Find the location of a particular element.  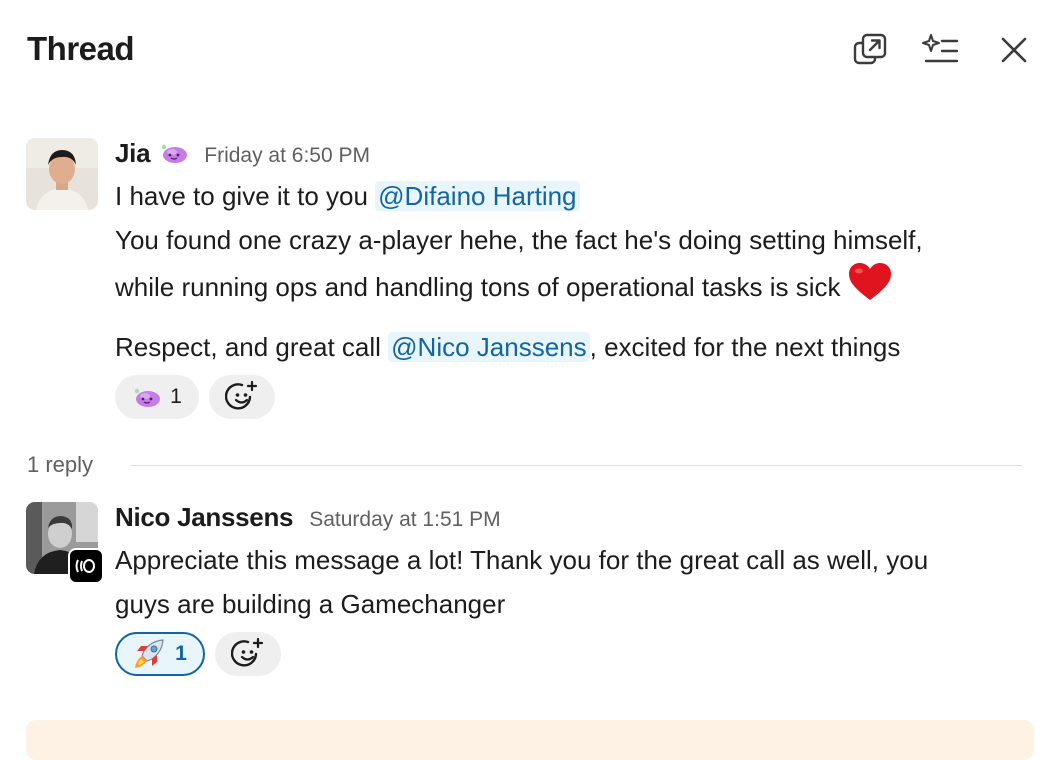

author-name: Jia is located at coordinates (133, 153).